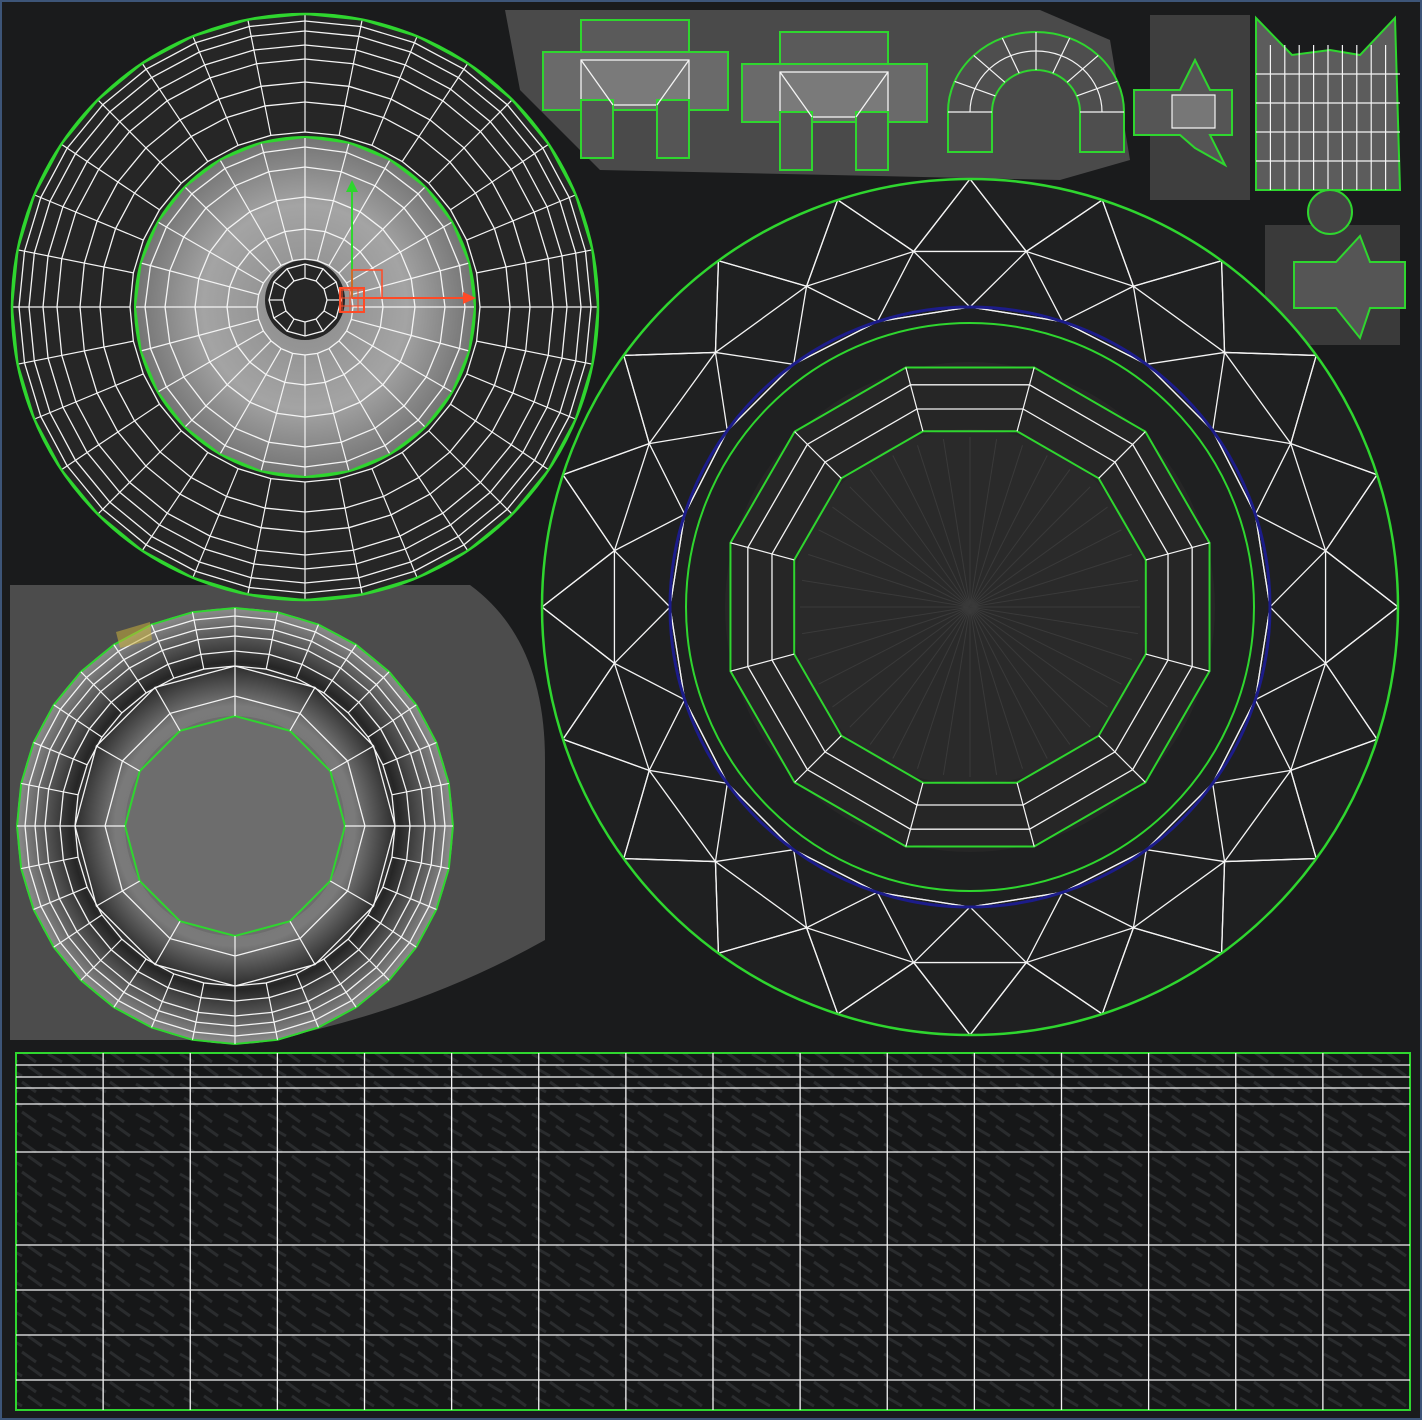 The width and height of the screenshot is (1422, 1420). I want to click on rim-face-island, so click(235, 826).